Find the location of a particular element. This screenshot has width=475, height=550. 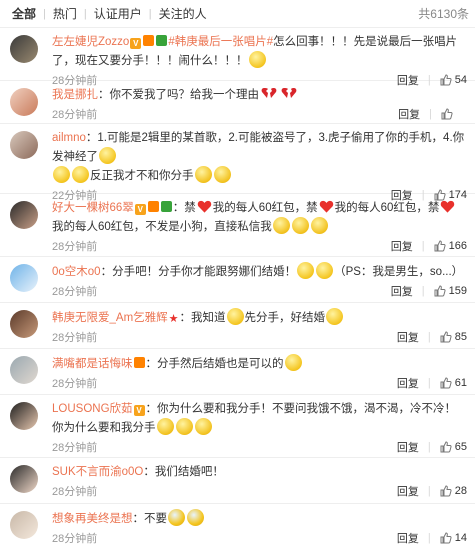

like-button: 61 is located at coordinates (453, 383).